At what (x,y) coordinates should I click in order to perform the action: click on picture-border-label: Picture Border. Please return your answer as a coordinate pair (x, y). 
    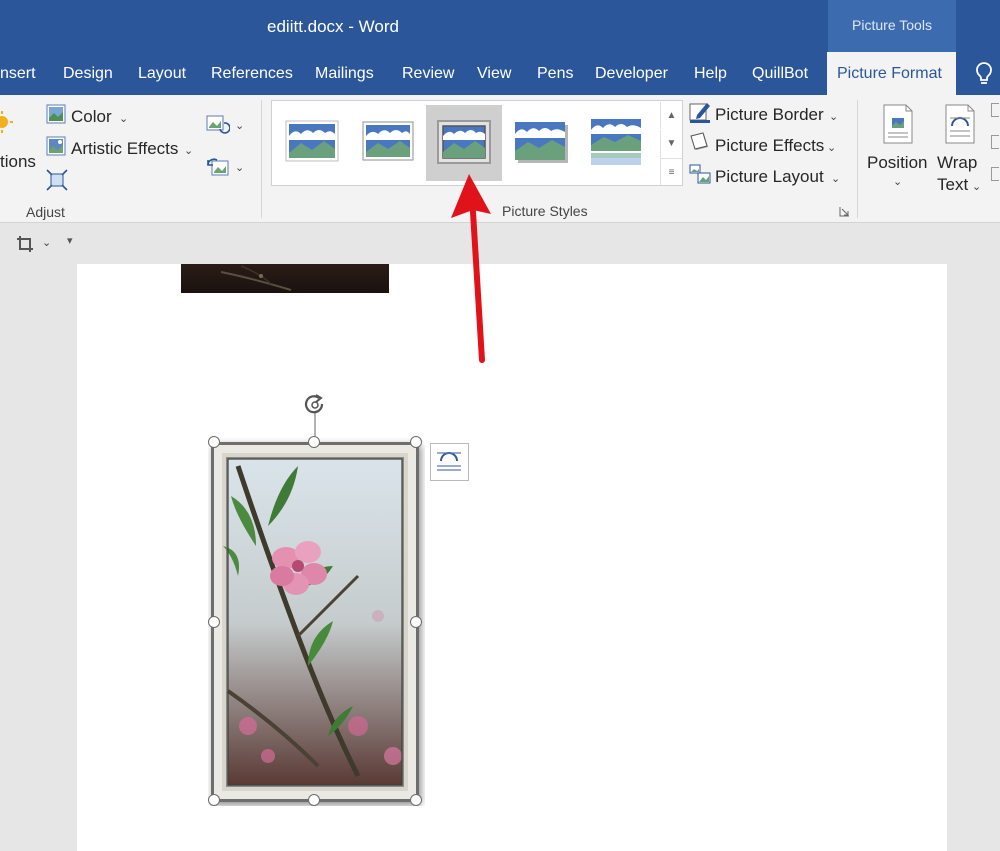
    Looking at the image, I should click on (769, 114).